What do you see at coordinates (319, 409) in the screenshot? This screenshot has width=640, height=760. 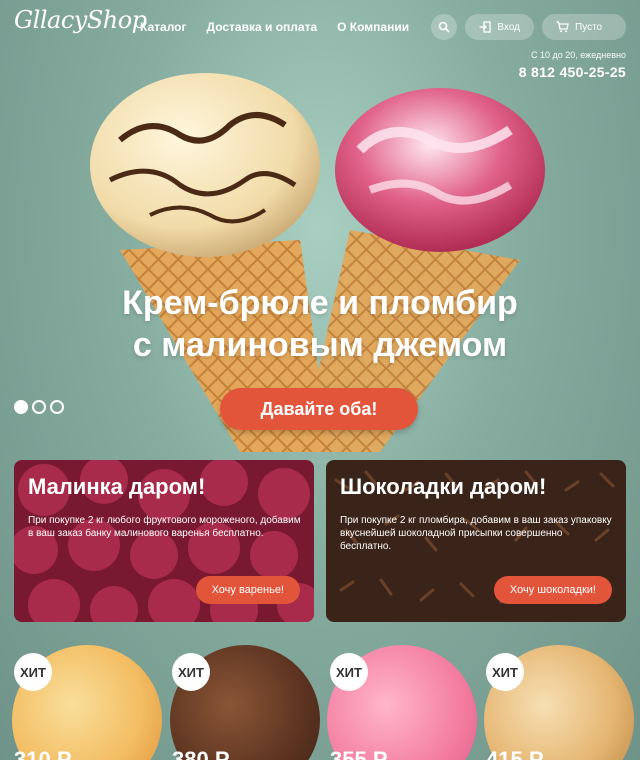 I see `hero-cta-button: Давайте оба!` at bounding box center [319, 409].